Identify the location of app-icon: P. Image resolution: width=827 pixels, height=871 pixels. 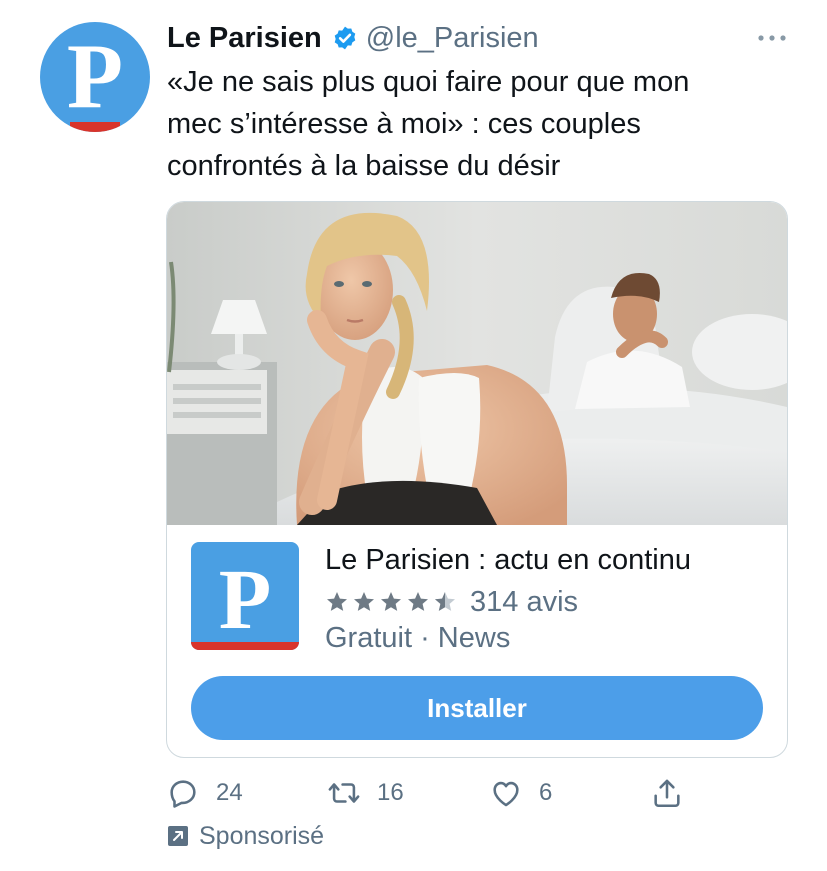
(245, 596).